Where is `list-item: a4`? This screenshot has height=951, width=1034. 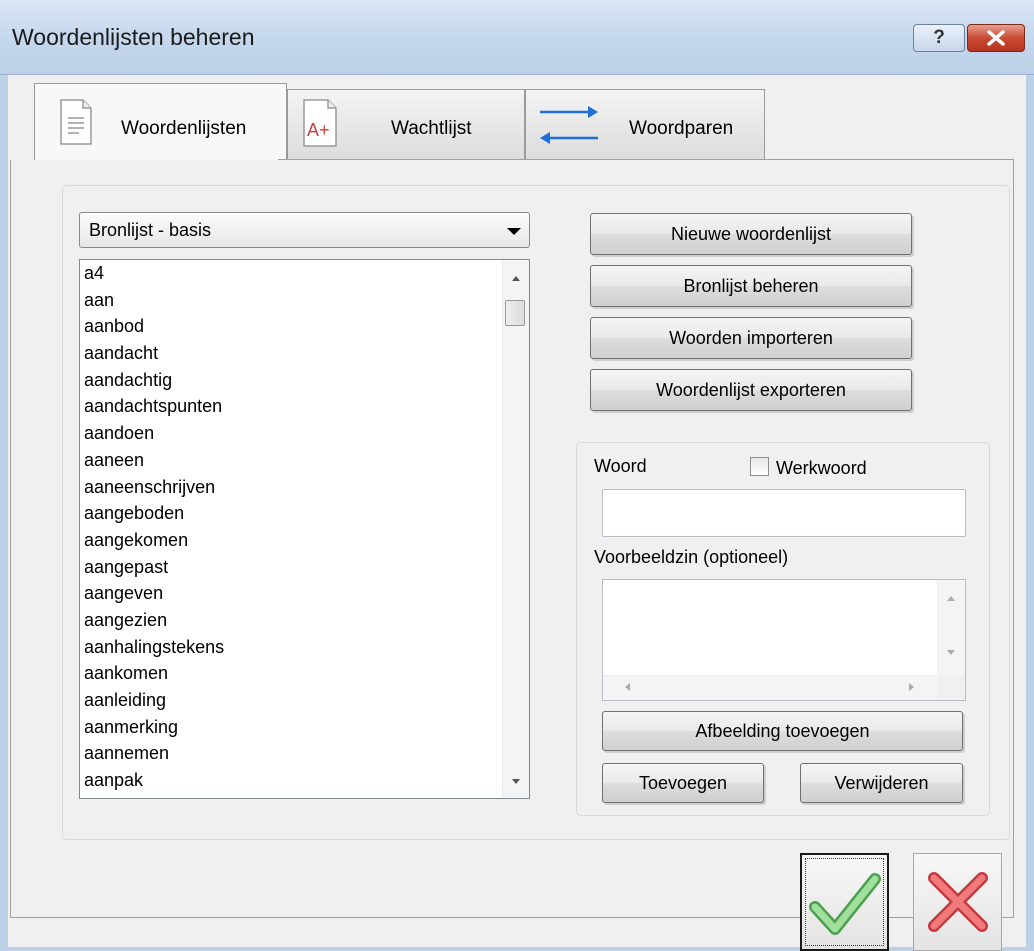
list-item: a4 is located at coordinates (289, 273).